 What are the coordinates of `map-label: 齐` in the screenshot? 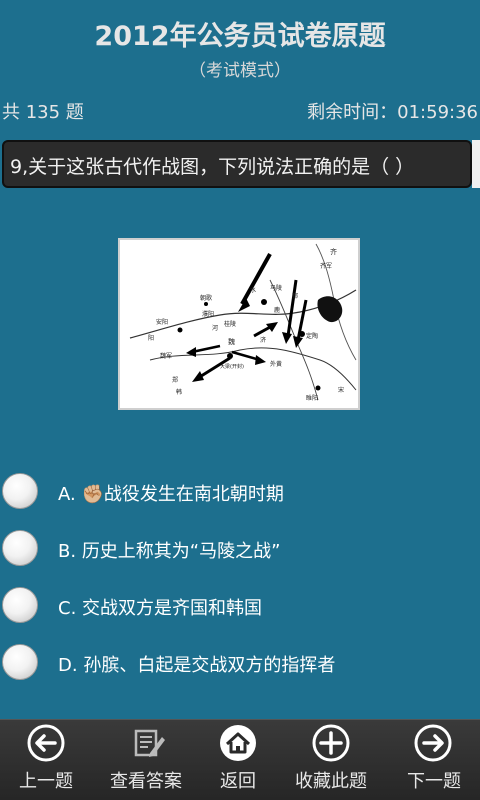 It's located at (333, 251).